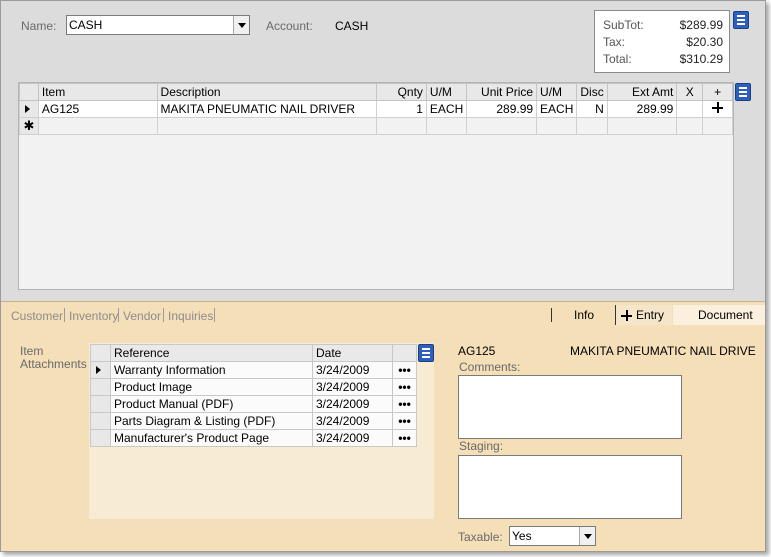 This screenshot has height=557, width=771. What do you see at coordinates (352, 353) in the screenshot?
I see `column-header-date: Date` at bounding box center [352, 353].